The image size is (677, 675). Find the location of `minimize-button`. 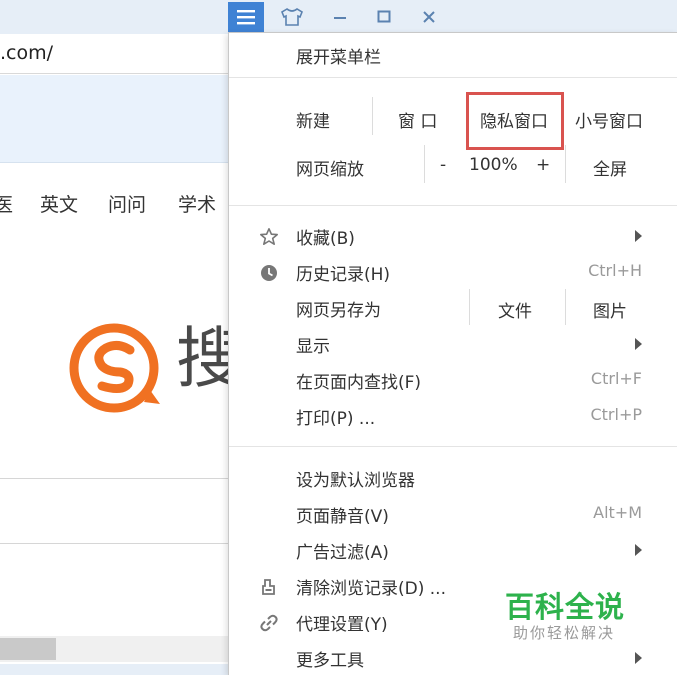

minimize-button is located at coordinates (340, 17).